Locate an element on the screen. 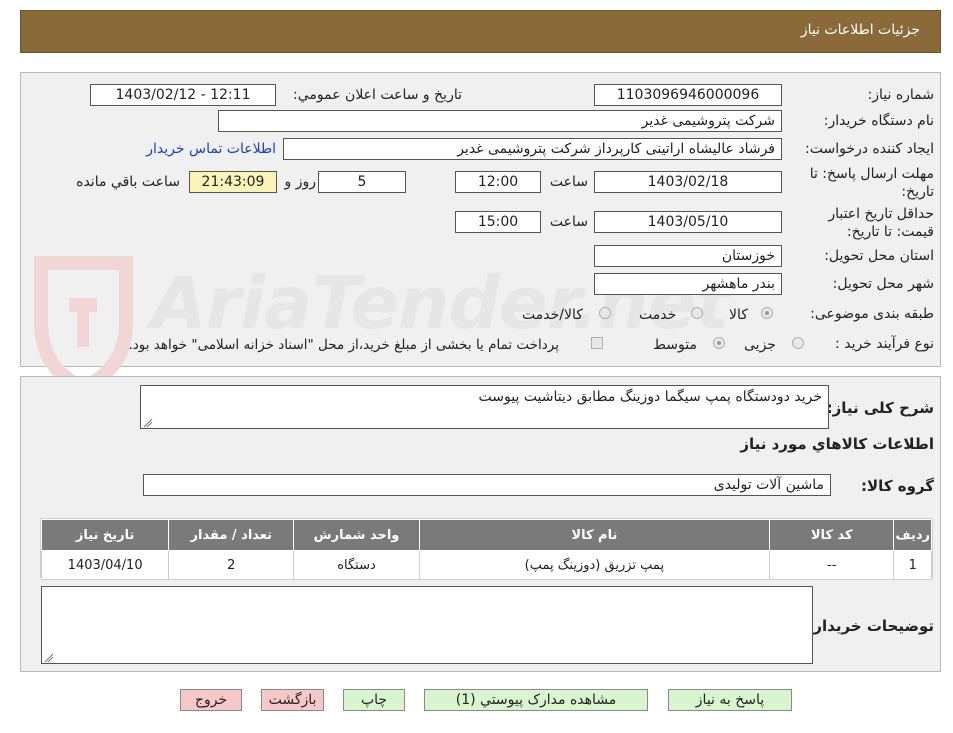 This screenshot has height=733, width=953. watermark-shield-icon is located at coordinates (96, 324).